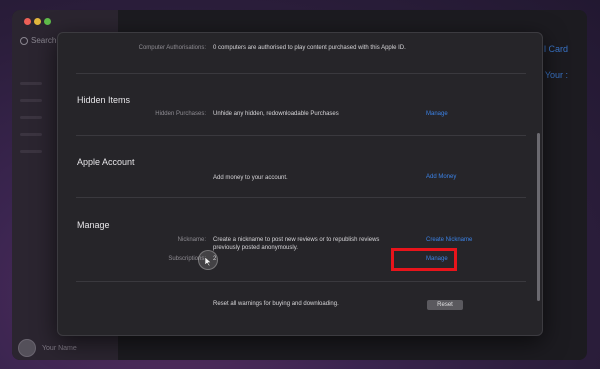 The width and height of the screenshot is (600, 369). I want to click on apple-account-heading: Apple Account, so click(106, 162).